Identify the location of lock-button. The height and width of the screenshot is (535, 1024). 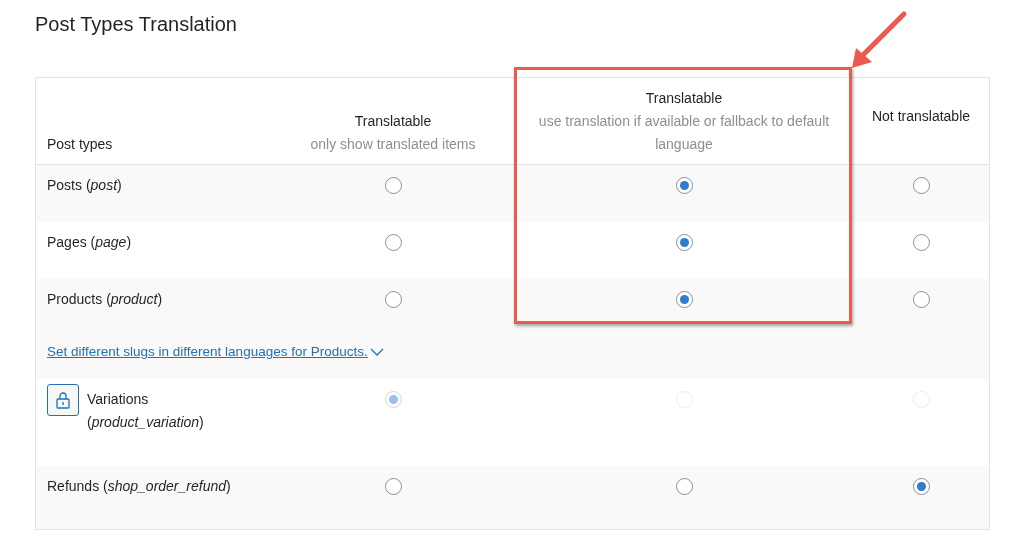
(63, 400).